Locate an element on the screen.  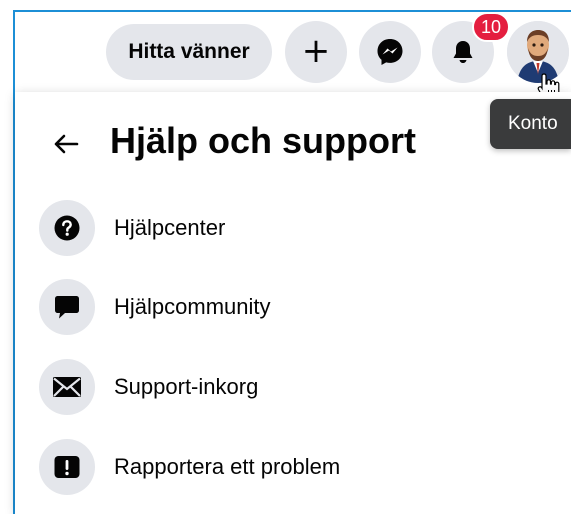
speech-bubble-icon is located at coordinates (67, 307).